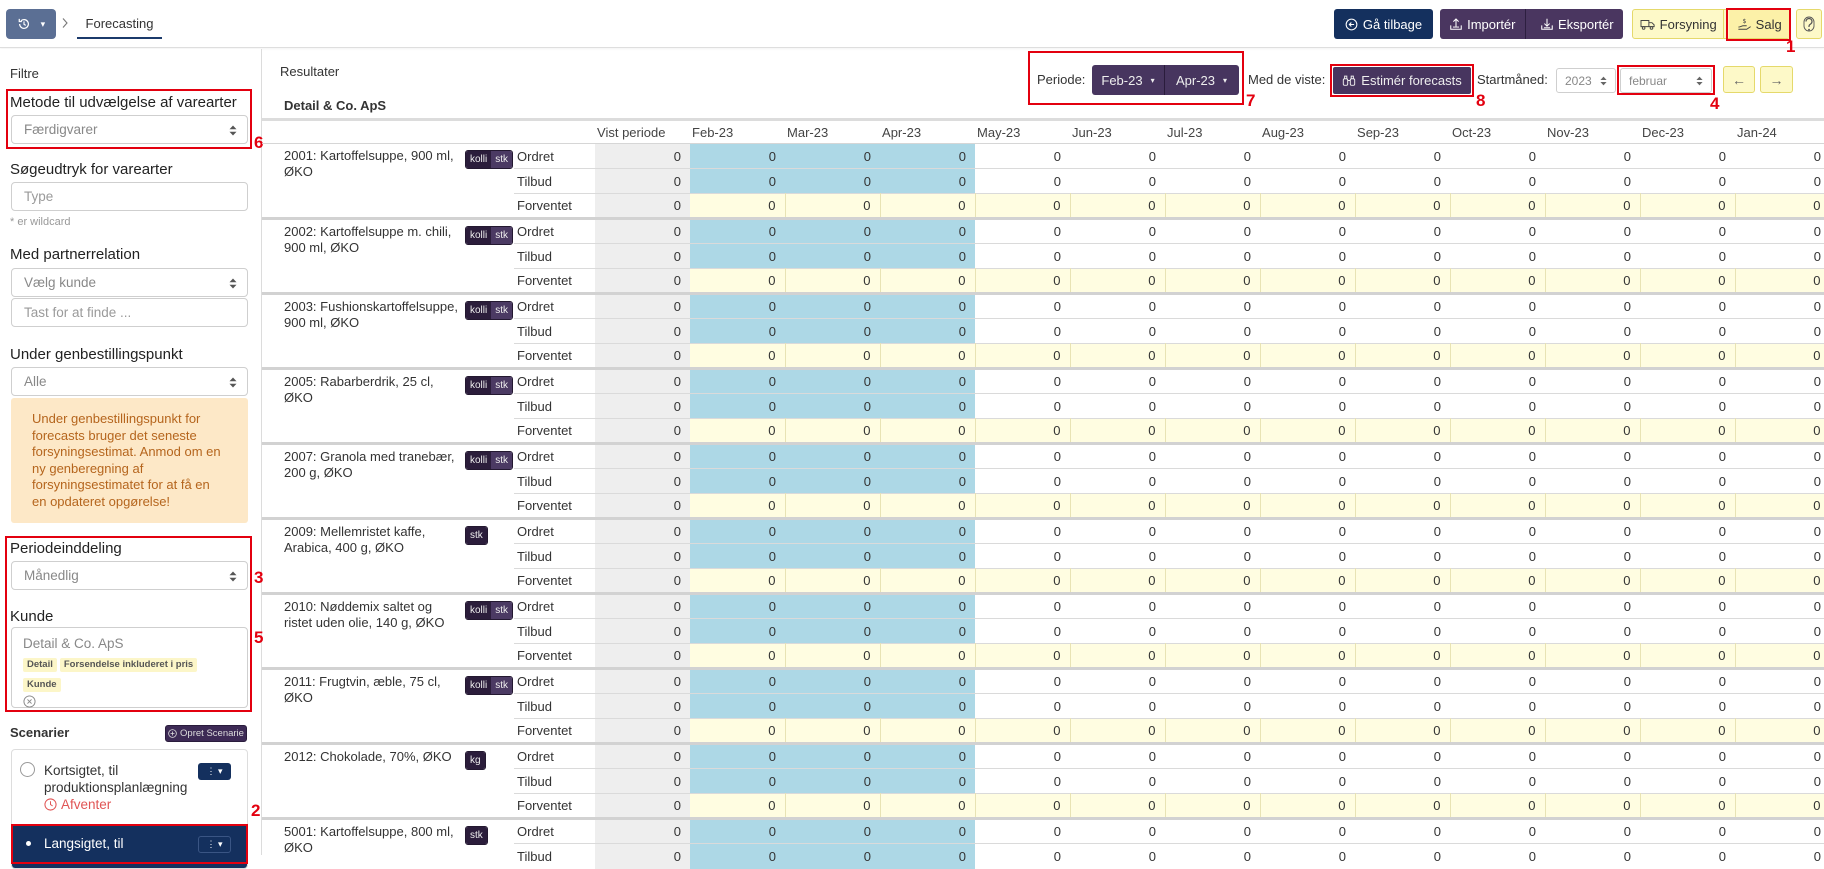 This screenshot has width=1824, height=869. Describe the element at coordinates (129, 312) in the screenshot. I see `partner-search-input` at that location.